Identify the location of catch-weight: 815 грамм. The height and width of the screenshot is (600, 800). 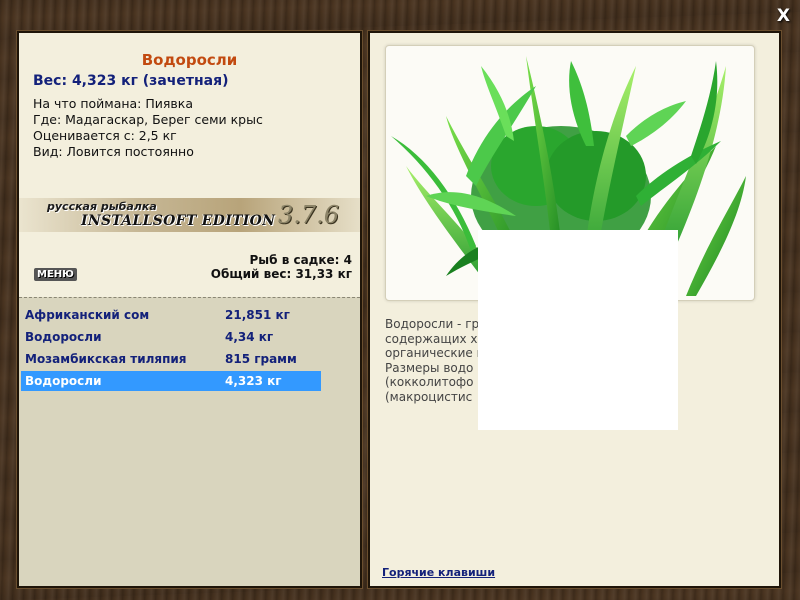
(261, 359).